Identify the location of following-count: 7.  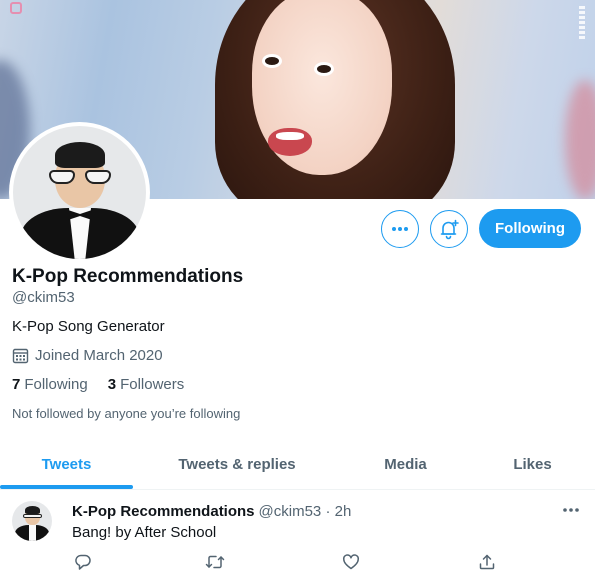
(16, 384).